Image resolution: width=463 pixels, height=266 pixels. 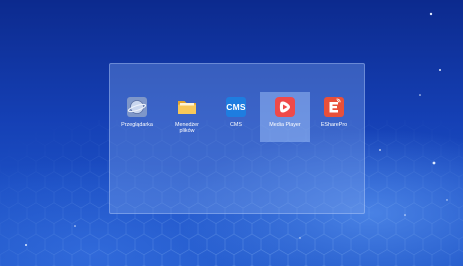 What do you see at coordinates (187, 117) in the screenshot?
I see `app-tile-menedzer-plikow: Menedżer plików` at bounding box center [187, 117].